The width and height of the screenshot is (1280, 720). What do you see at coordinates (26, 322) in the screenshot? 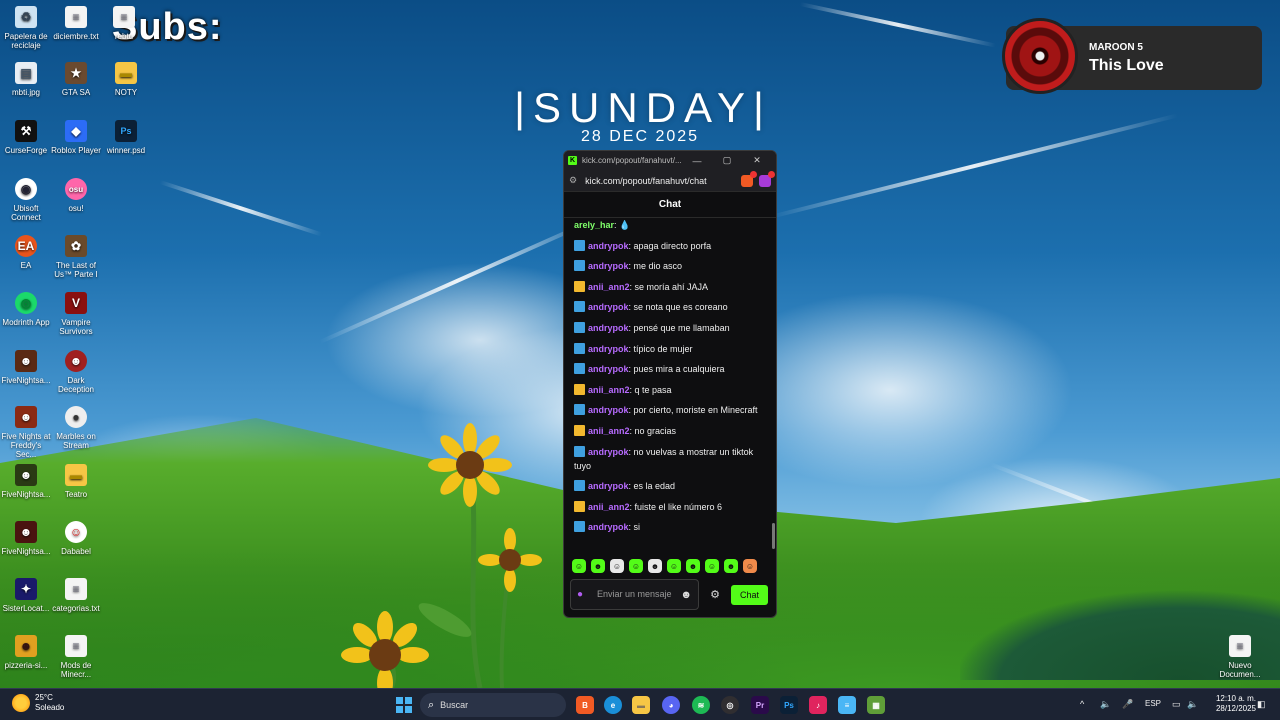
I see `desktop-icon-label: Modrinth App` at bounding box center [26, 322].